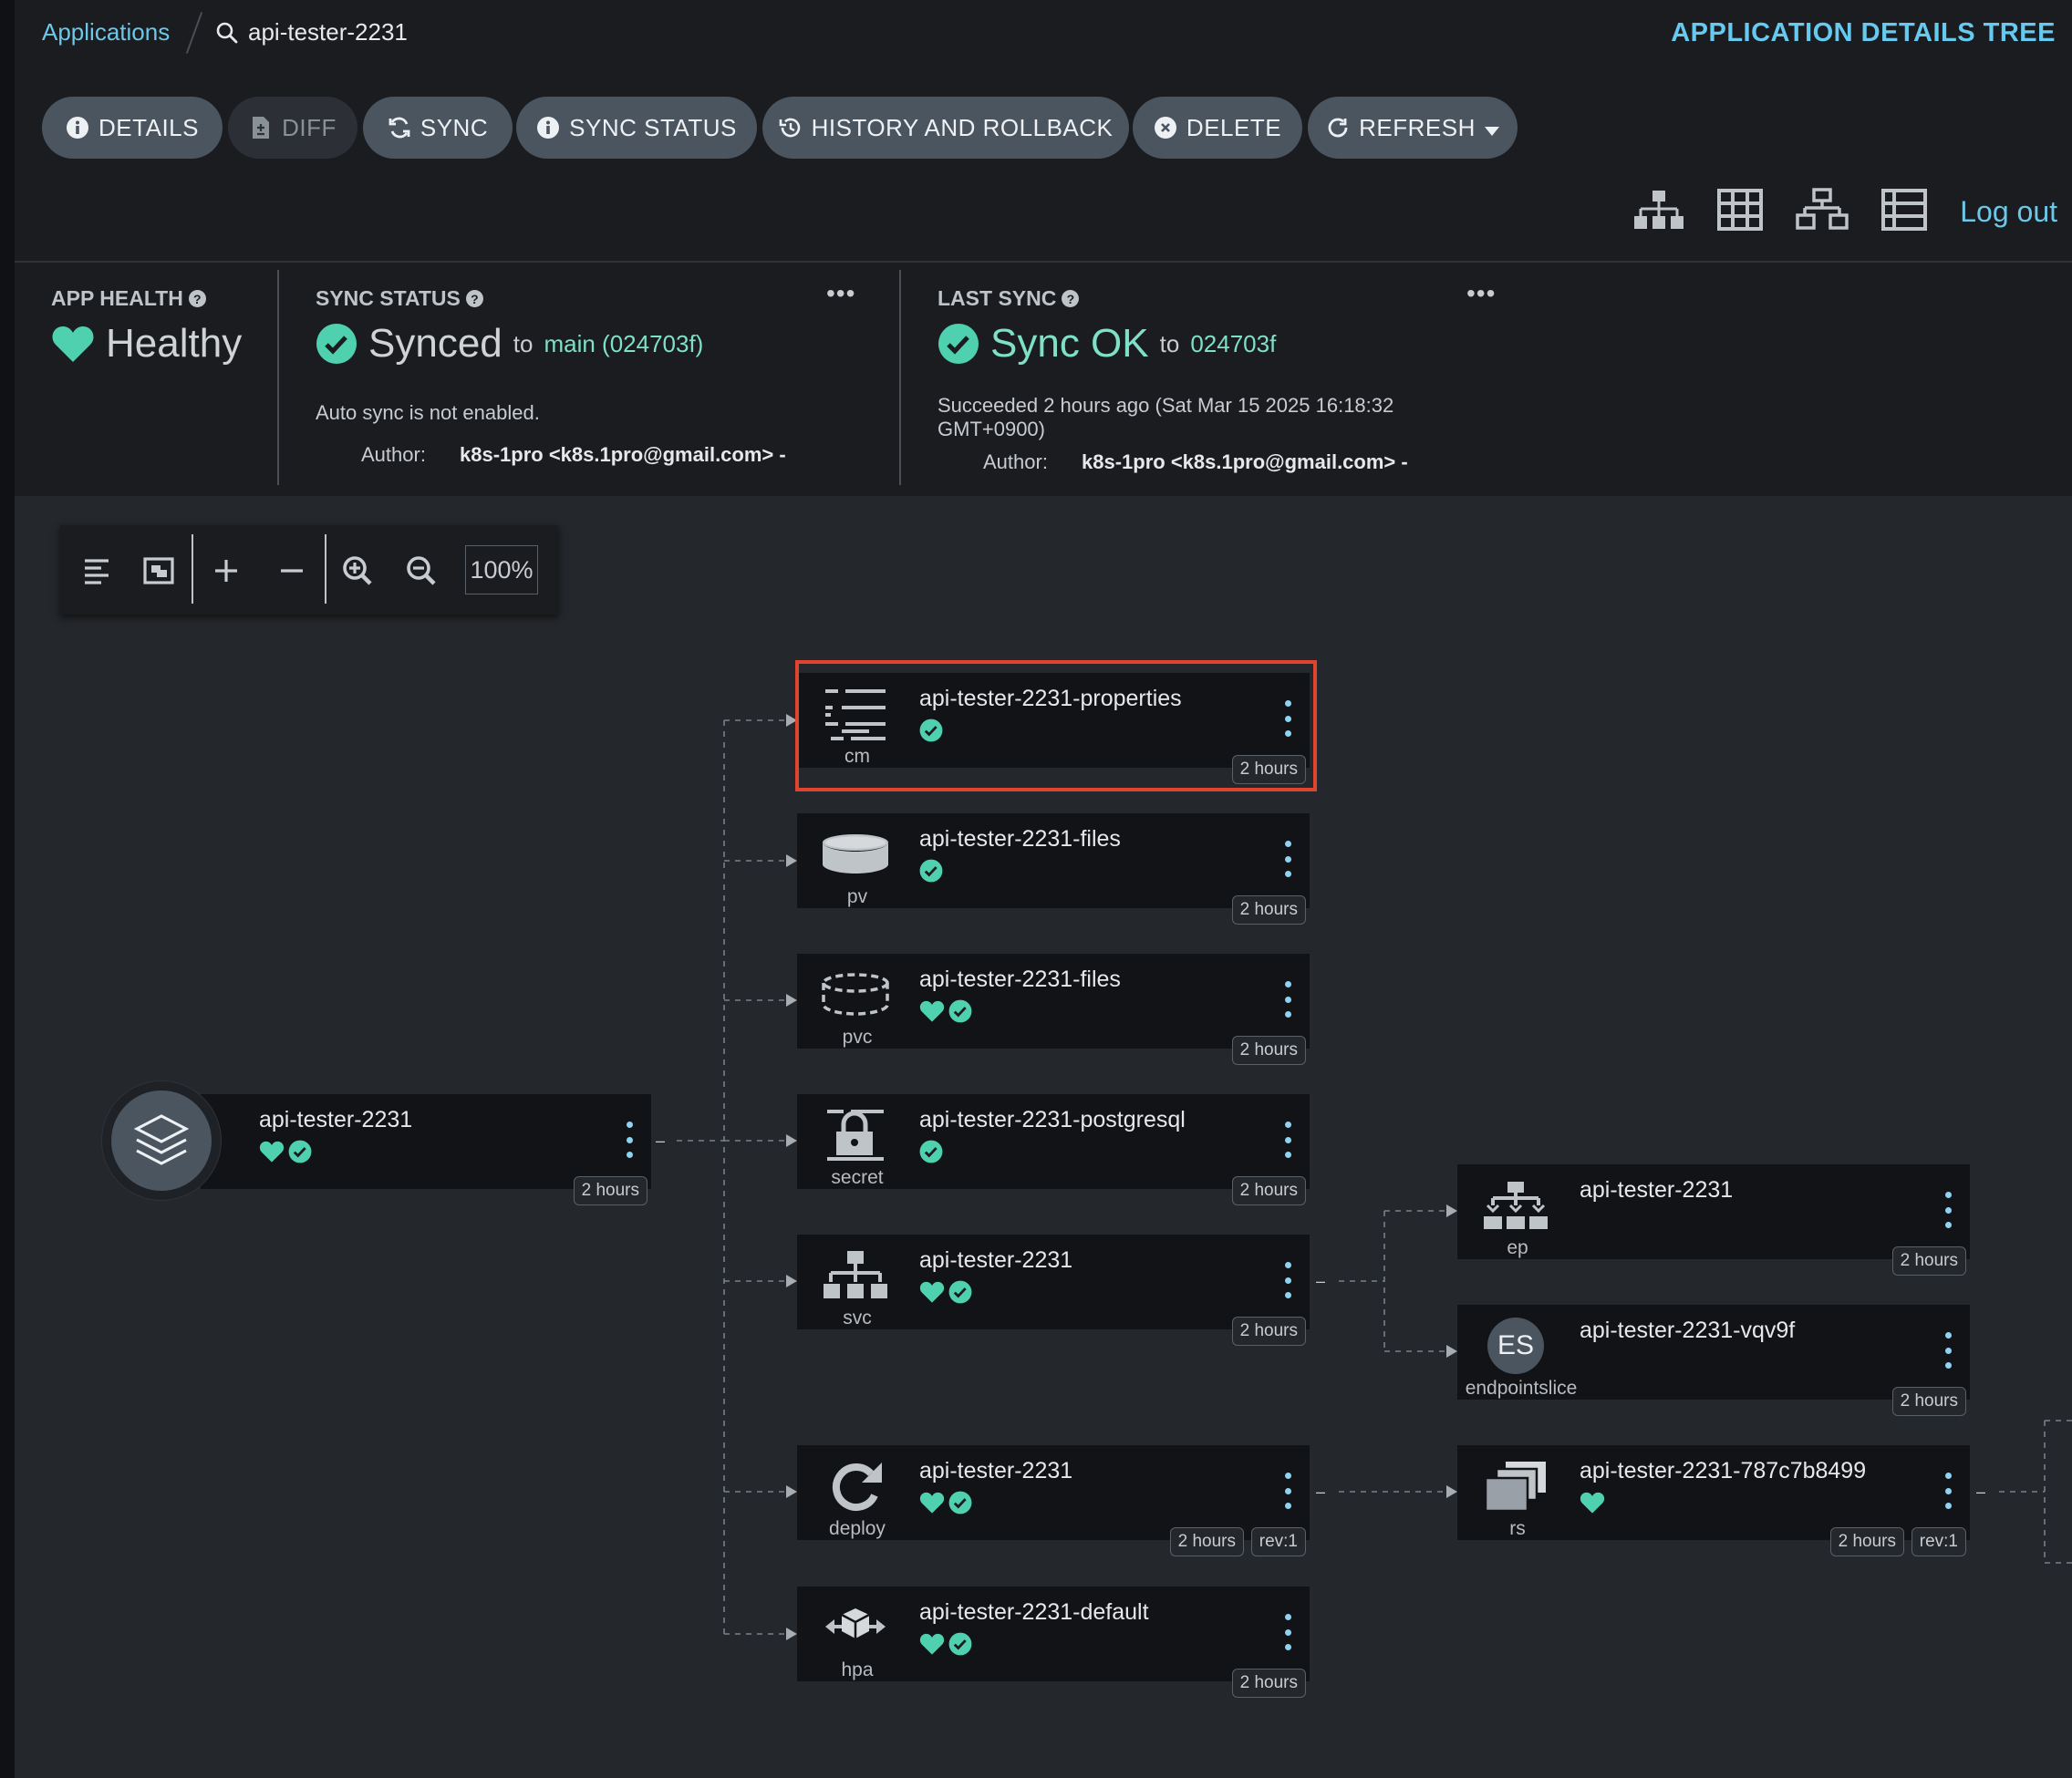 This screenshot has width=2072, height=1778. What do you see at coordinates (857, 1528) in the screenshot?
I see `resource-kind: deploy` at bounding box center [857, 1528].